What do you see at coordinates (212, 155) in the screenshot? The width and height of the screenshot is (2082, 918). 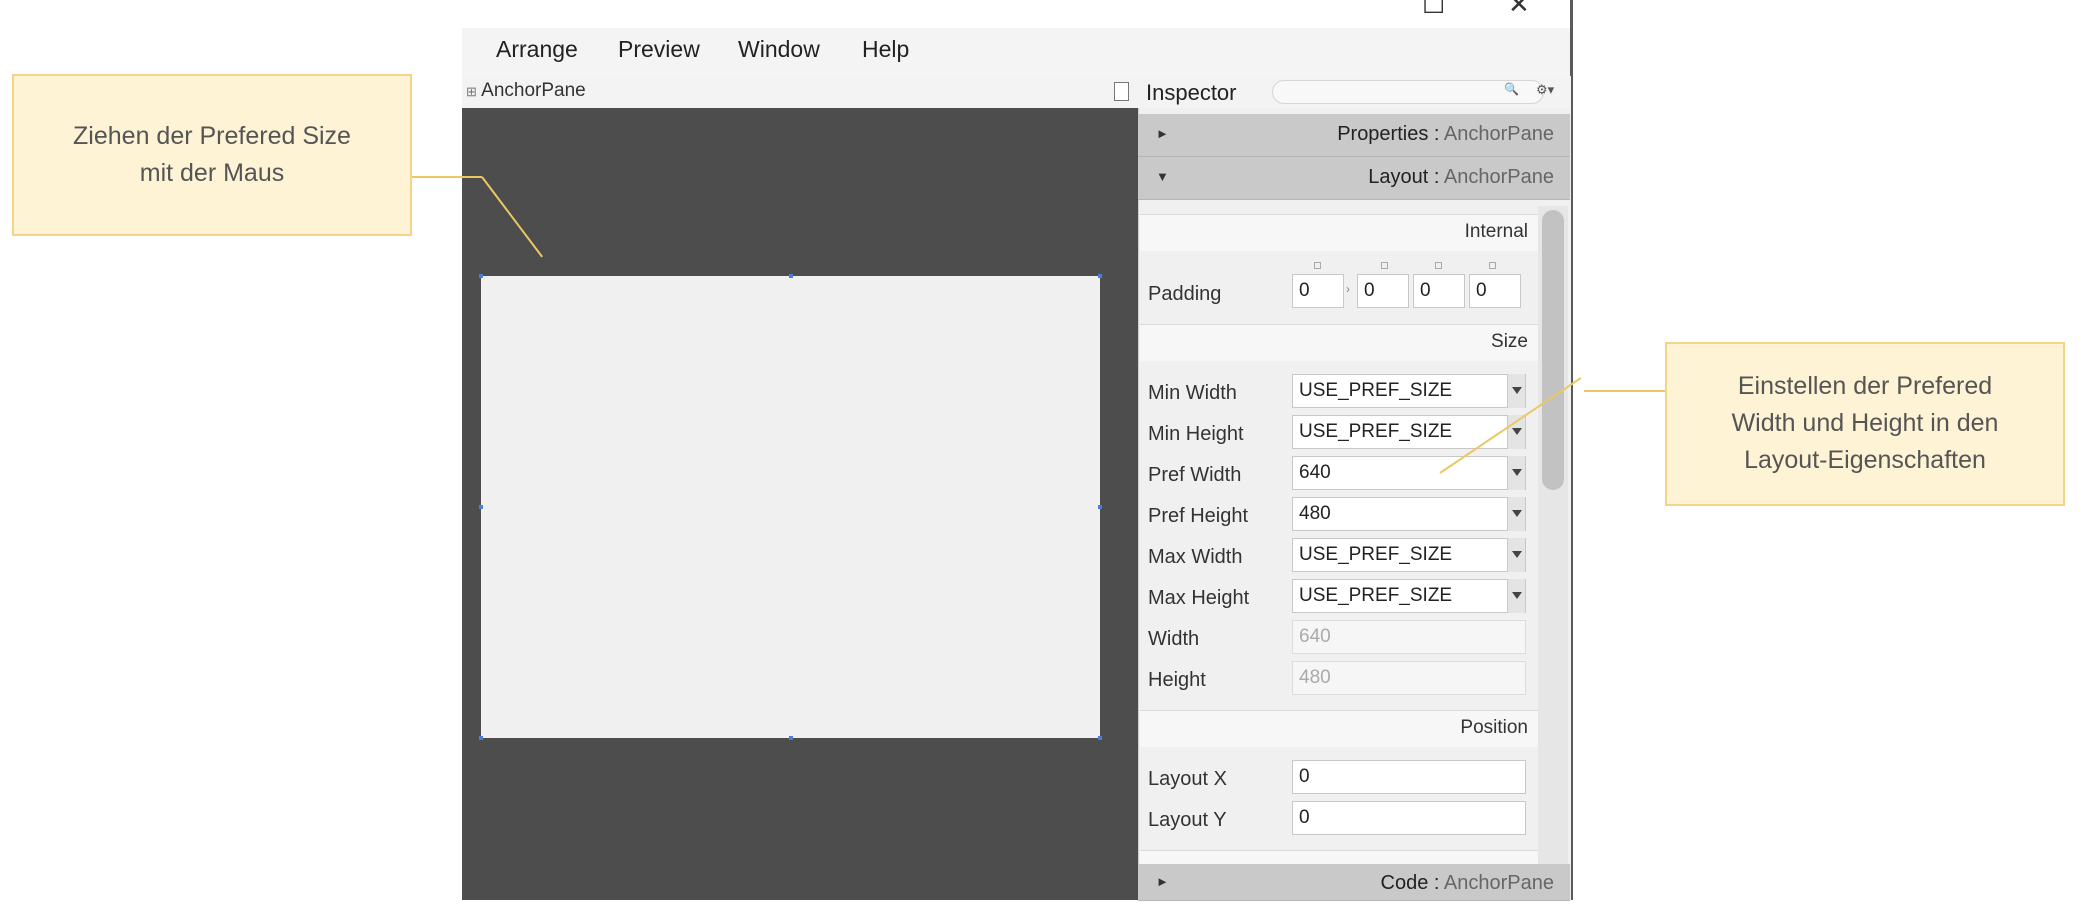 I see `callout-drag-pref-size: Ziehen der Prefered Size mit der Maus` at bounding box center [212, 155].